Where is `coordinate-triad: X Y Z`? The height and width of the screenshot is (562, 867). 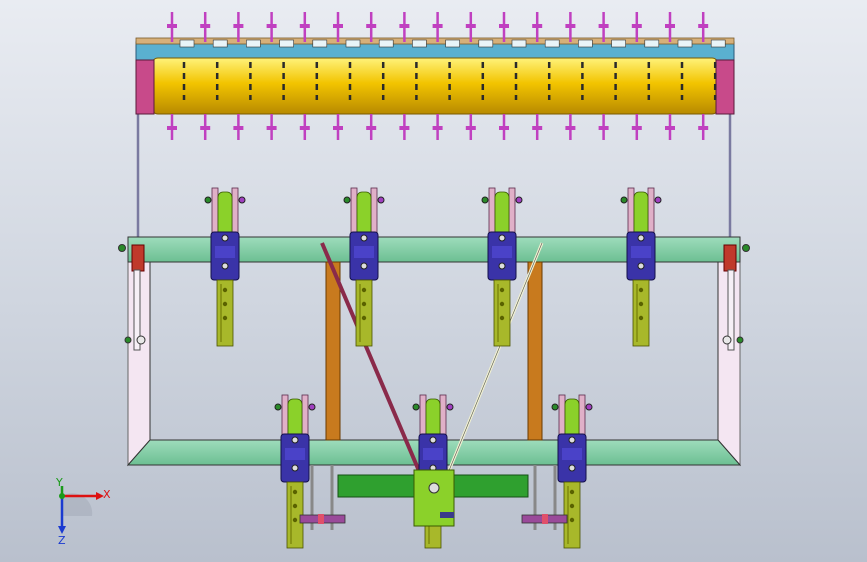 coordinate-triad: X Y Z is located at coordinates (83, 513).